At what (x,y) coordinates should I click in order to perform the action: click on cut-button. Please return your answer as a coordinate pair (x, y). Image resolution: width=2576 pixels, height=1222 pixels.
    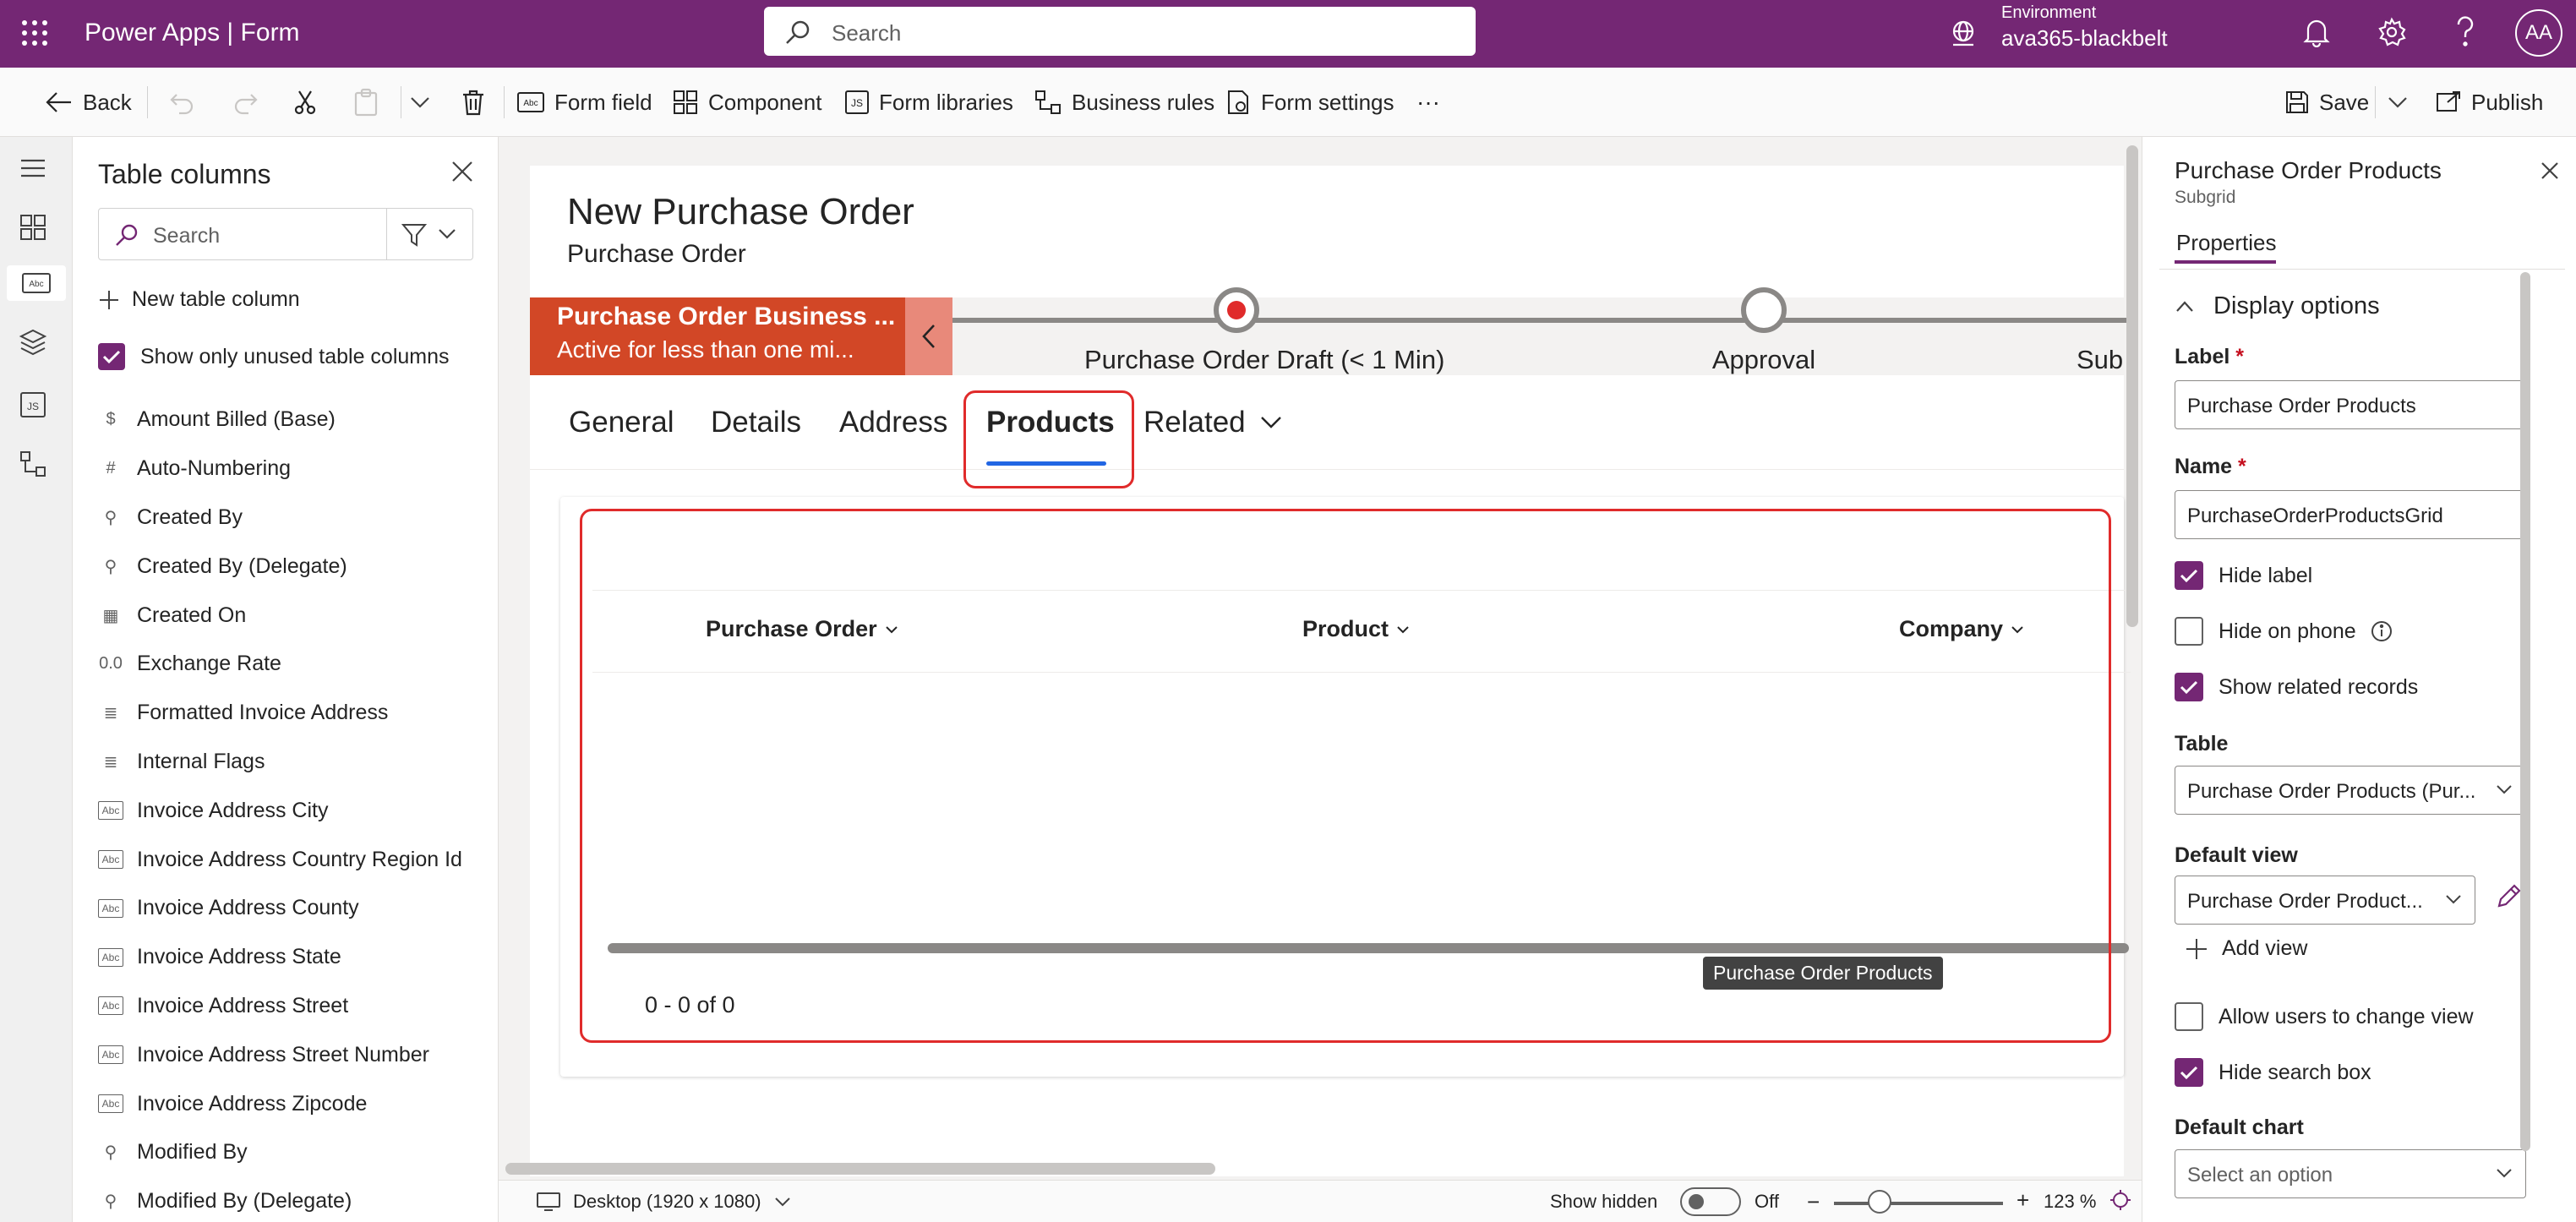
    Looking at the image, I should click on (310, 102).